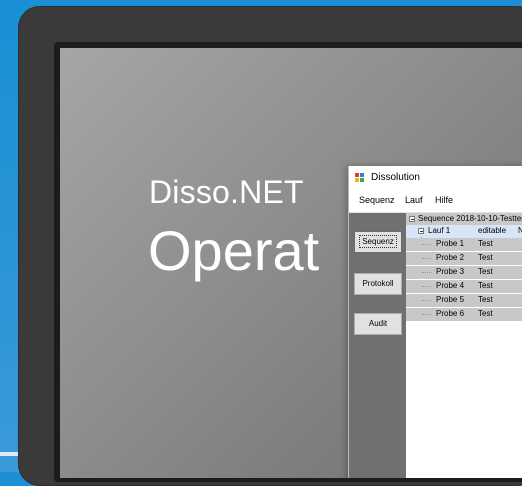 The image size is (522, 486). Describe the element at coordinates (359, 177) in the screenshot. I see `app-icon` at that location.